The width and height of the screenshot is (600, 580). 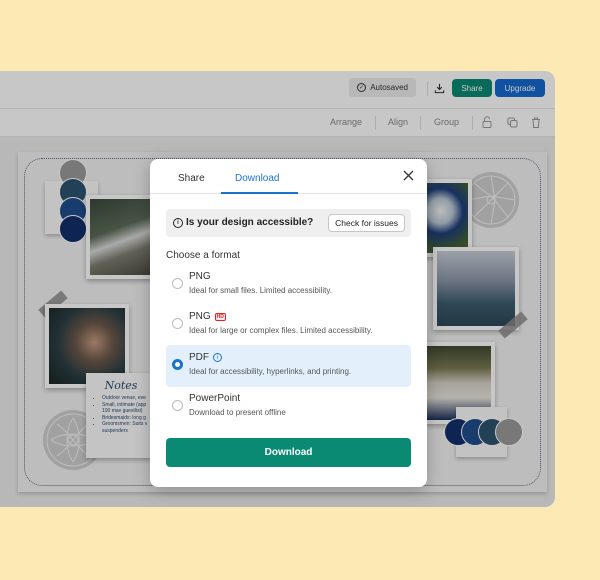 I want to click on top-bar: ✓ Autosaved Share Upgrade, so click(x=277, y=90).